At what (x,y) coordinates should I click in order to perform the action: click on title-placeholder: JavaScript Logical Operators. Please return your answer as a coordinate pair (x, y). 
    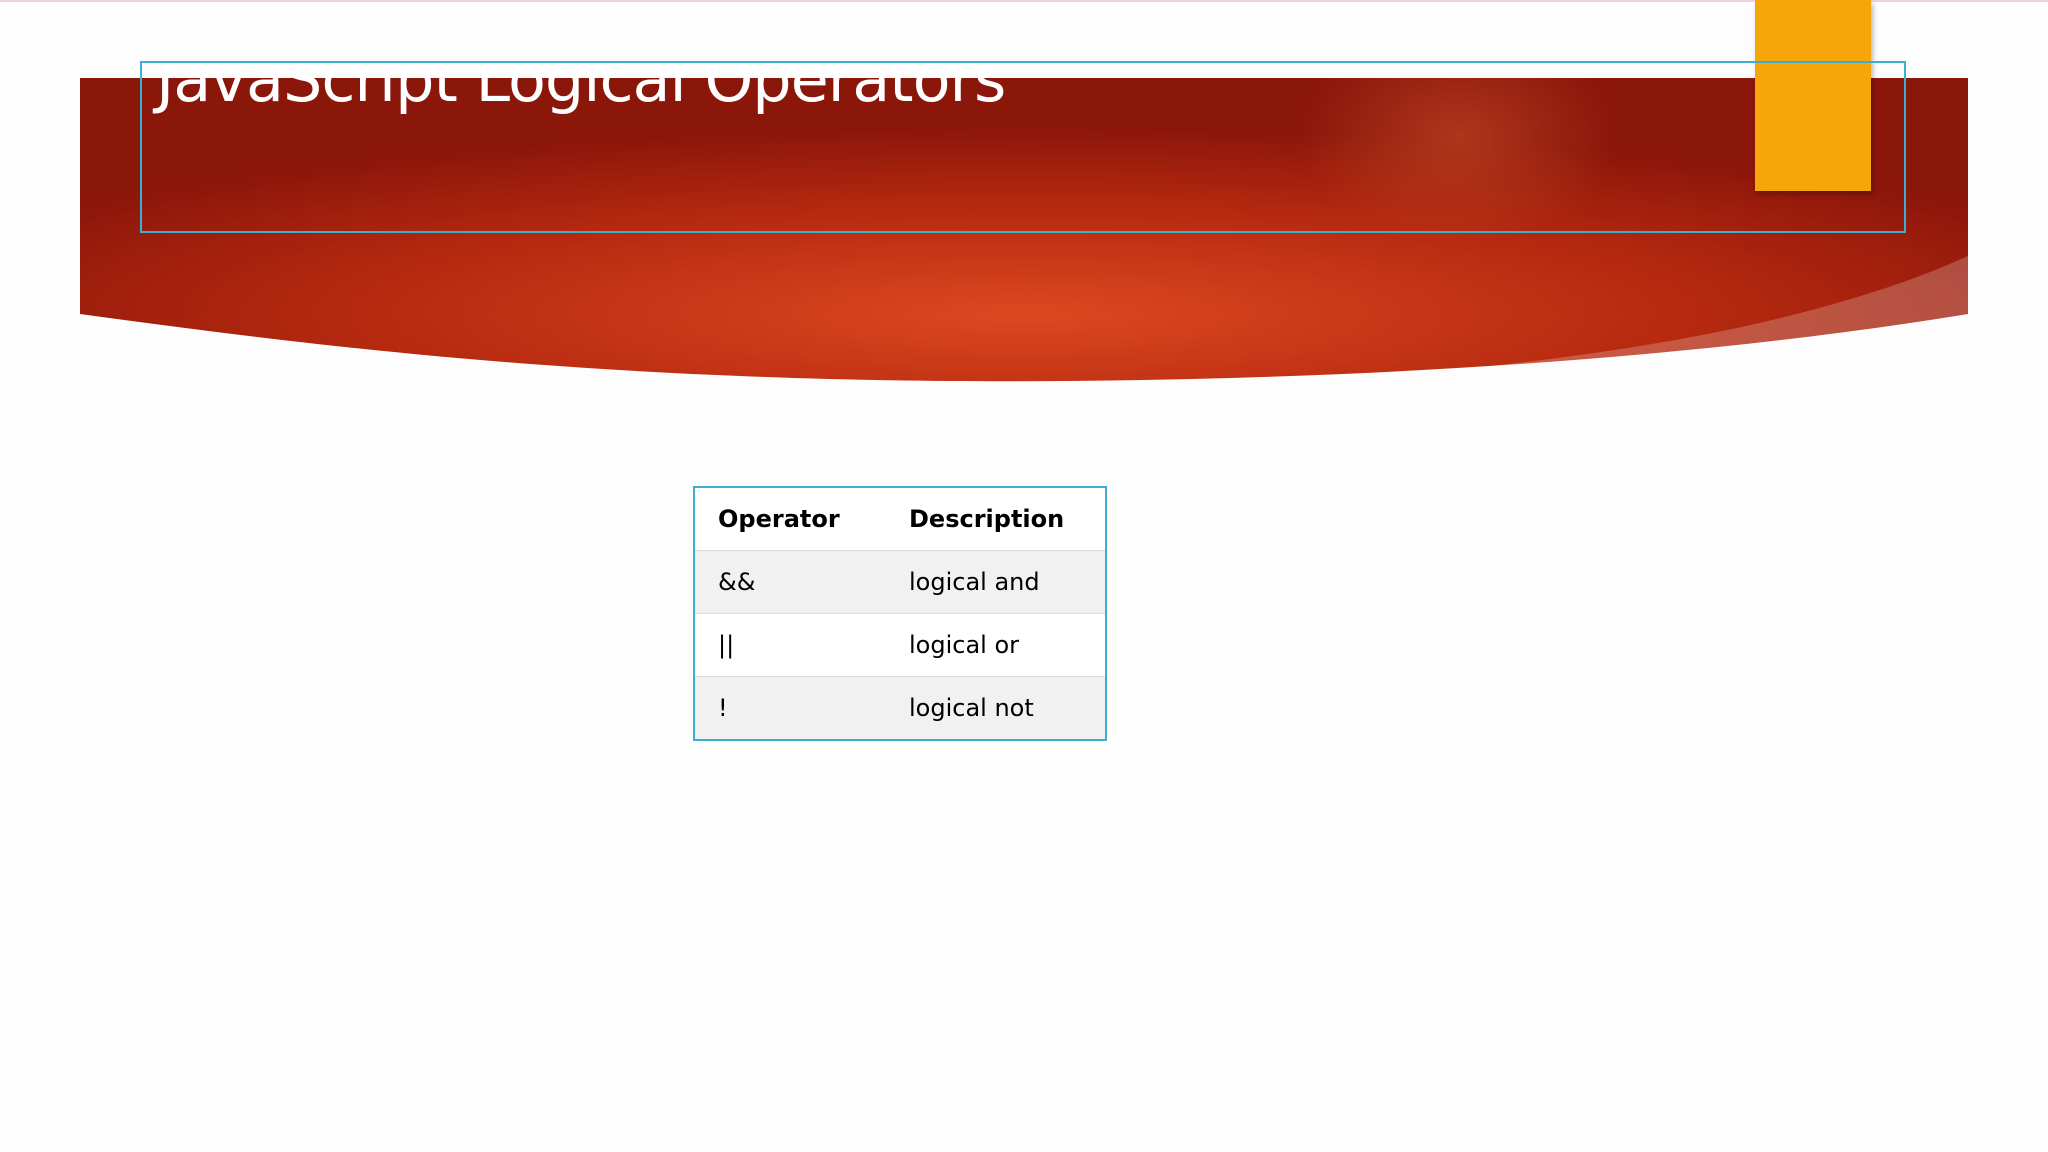
    Looking at the image, I should click on (1023, 147).